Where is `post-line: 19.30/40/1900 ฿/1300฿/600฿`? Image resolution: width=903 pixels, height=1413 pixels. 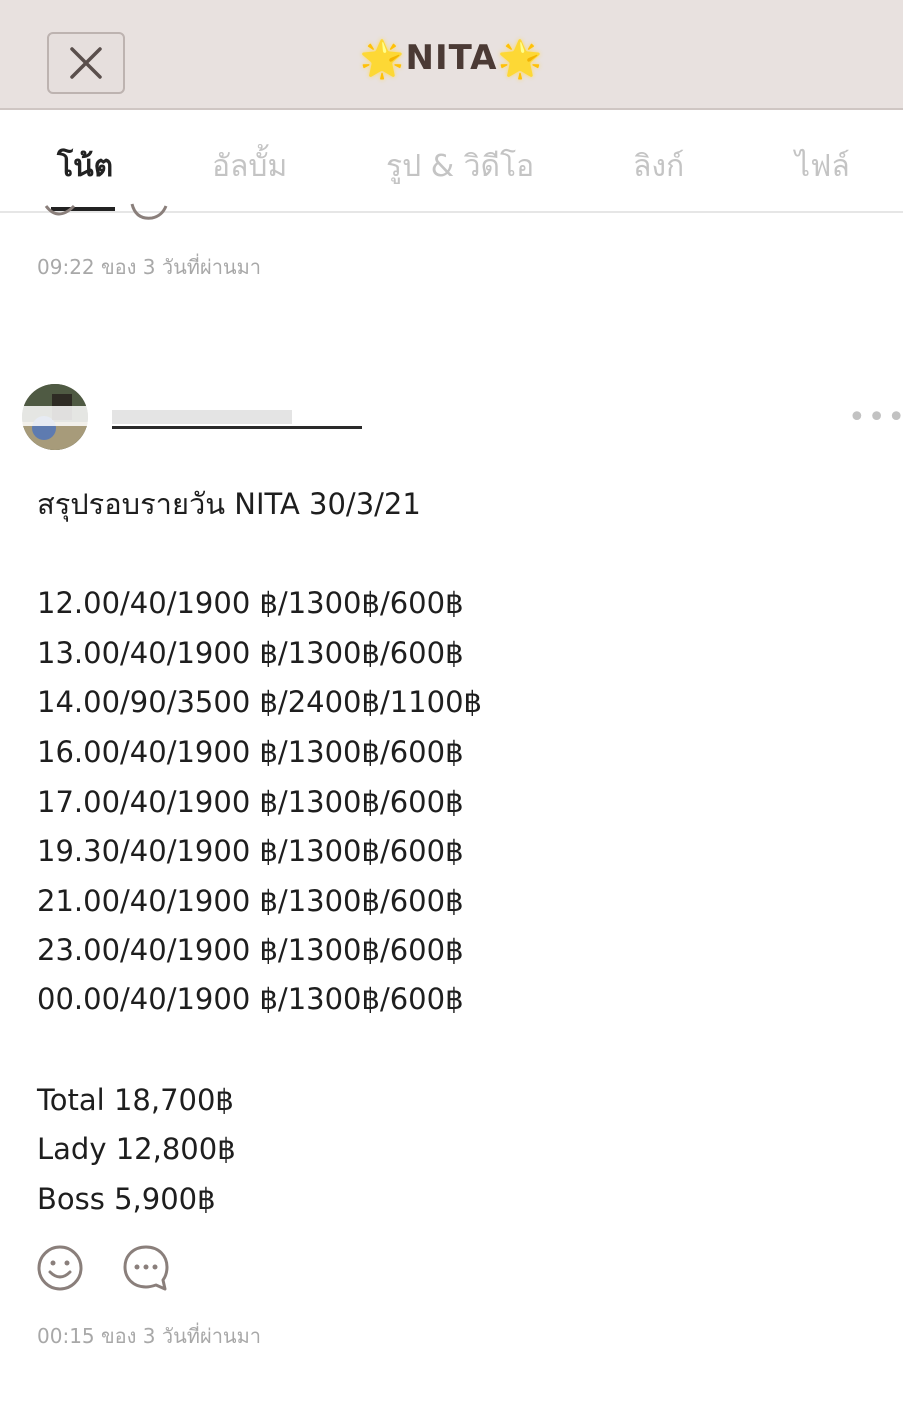
post-line: 19.30/40/1900 ฿/1300฿/600฿ is located at coordinates (250, 851).